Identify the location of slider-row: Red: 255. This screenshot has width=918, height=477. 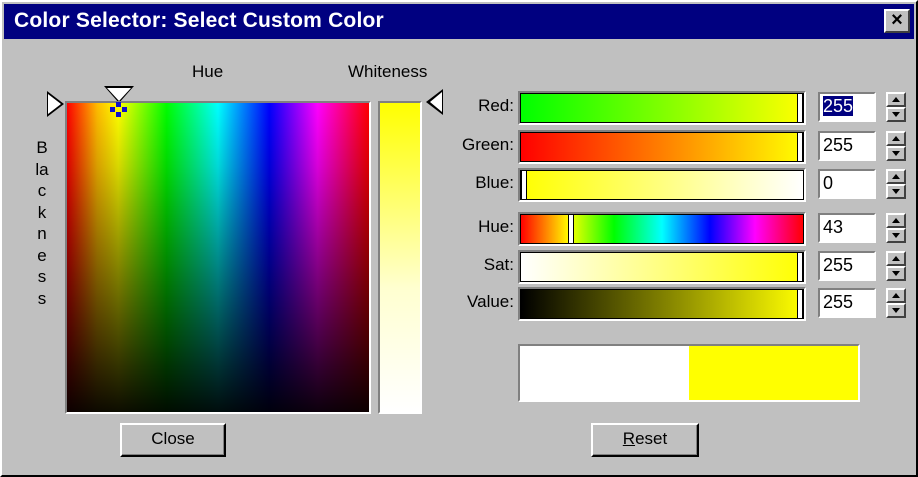
(460, 108).